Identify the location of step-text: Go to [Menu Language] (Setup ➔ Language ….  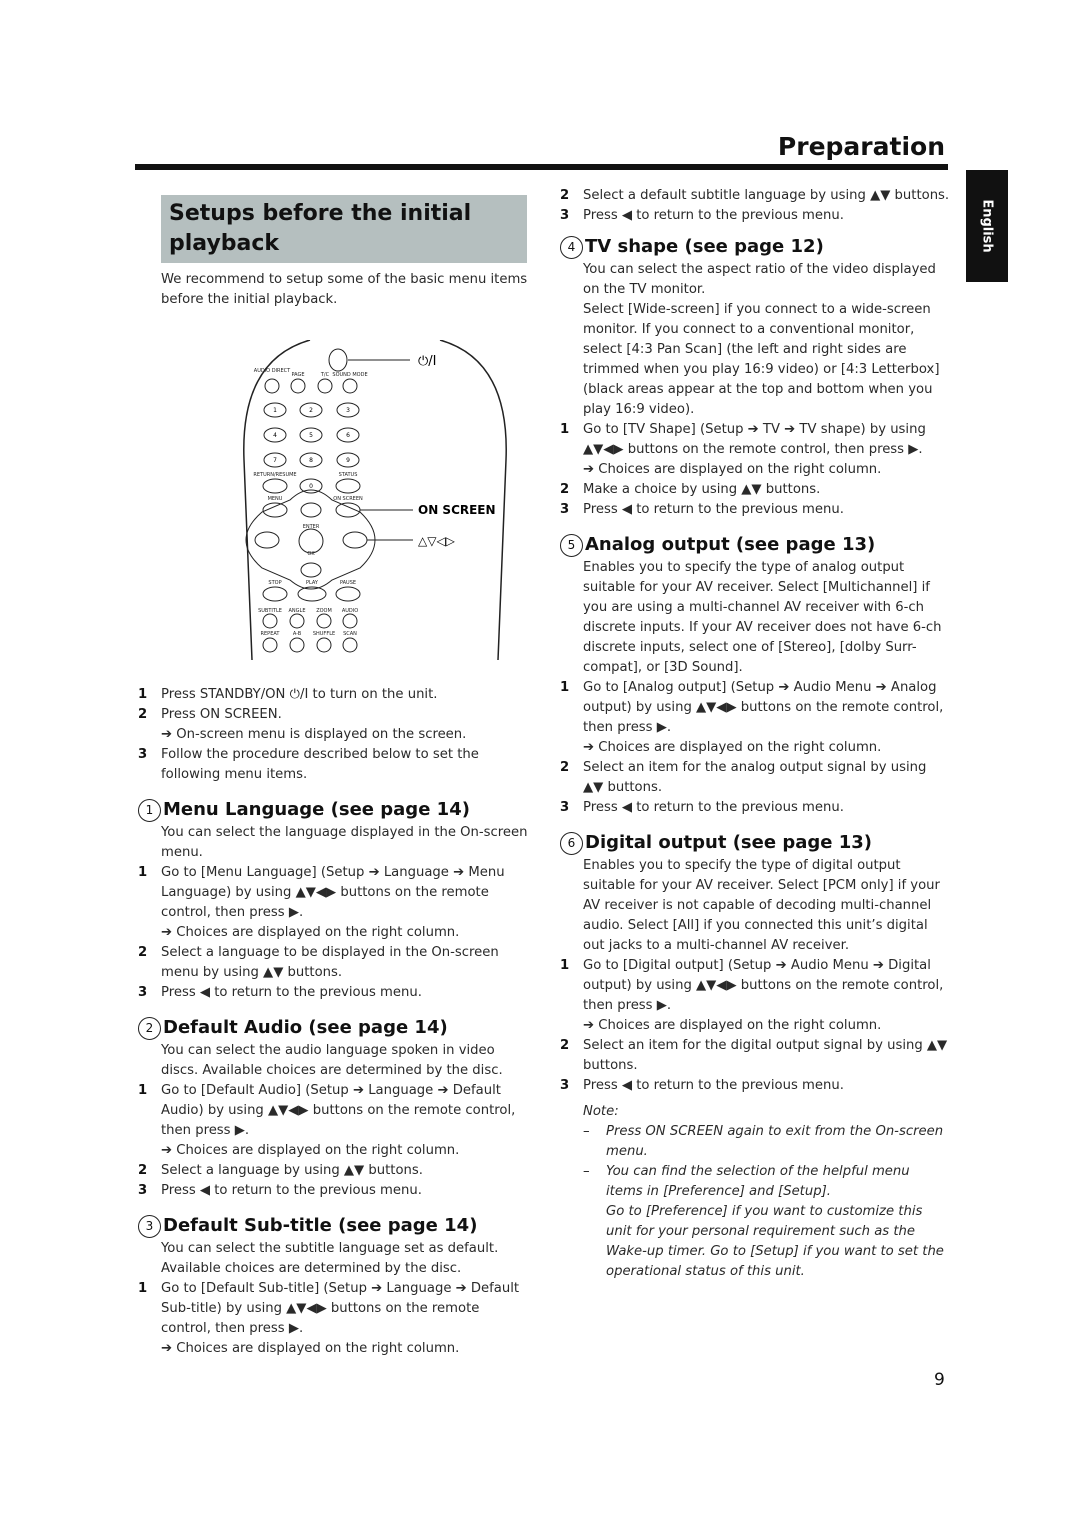
(333, 892).